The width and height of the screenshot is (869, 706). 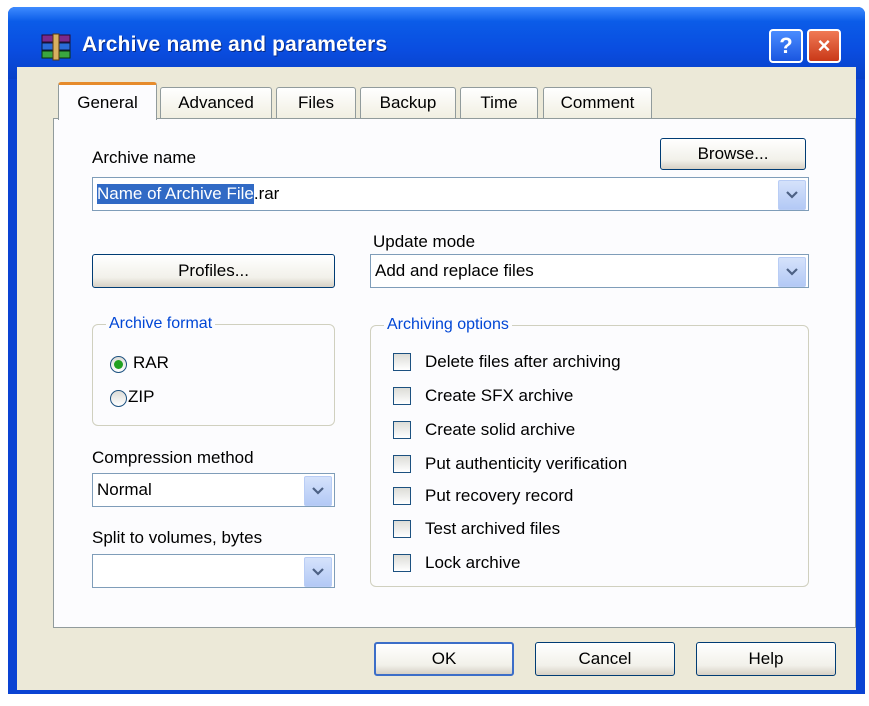 I want to click on tab-comment: Comment, so click(x=597, y=102).